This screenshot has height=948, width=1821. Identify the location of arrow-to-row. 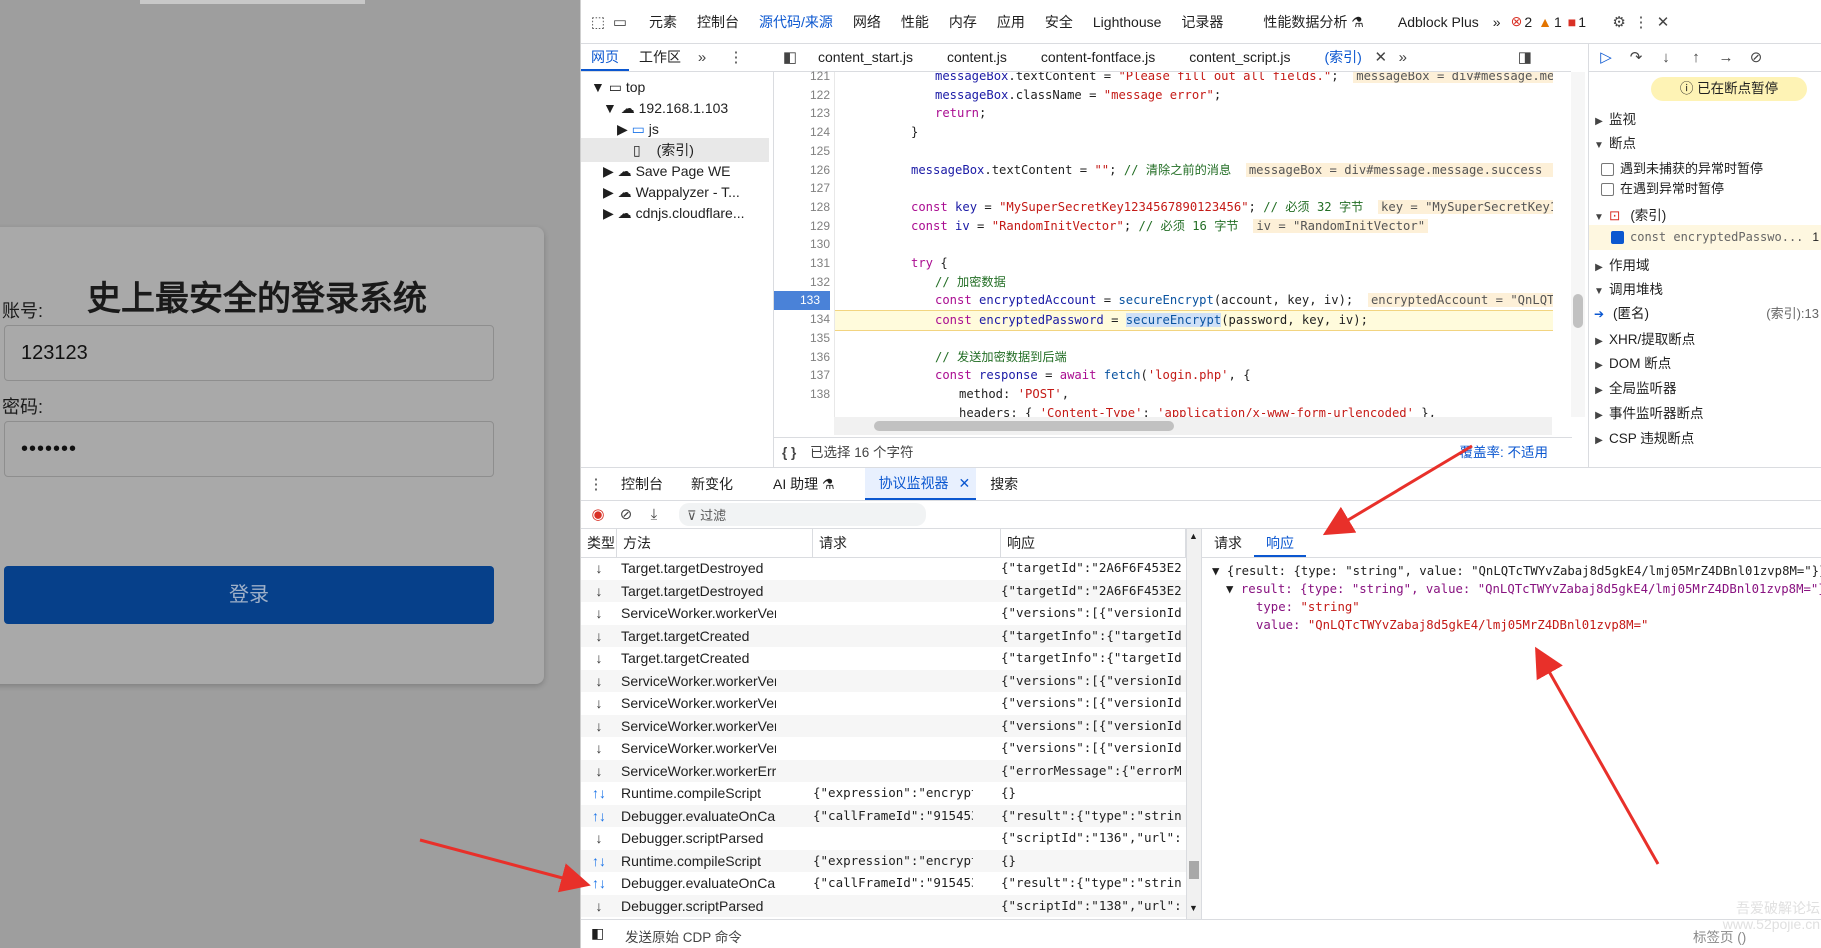
(505, 865).